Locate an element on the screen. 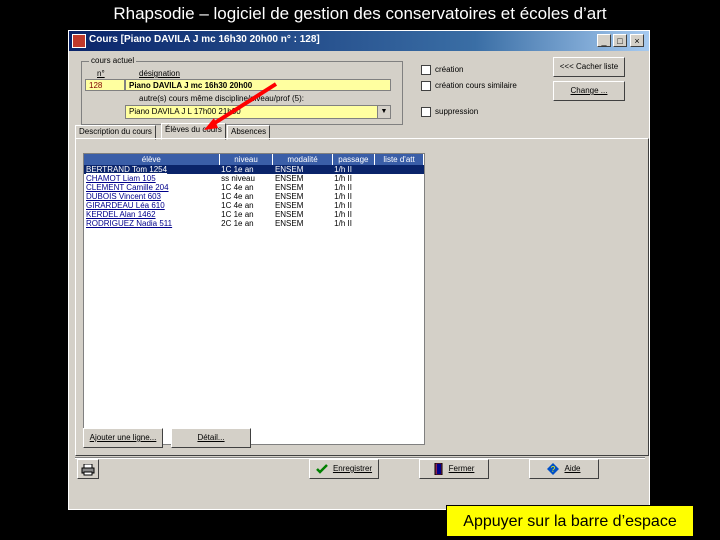 This screenshot has width=720, height=540. arrow-head-icon is located at coordinates (211, 124).